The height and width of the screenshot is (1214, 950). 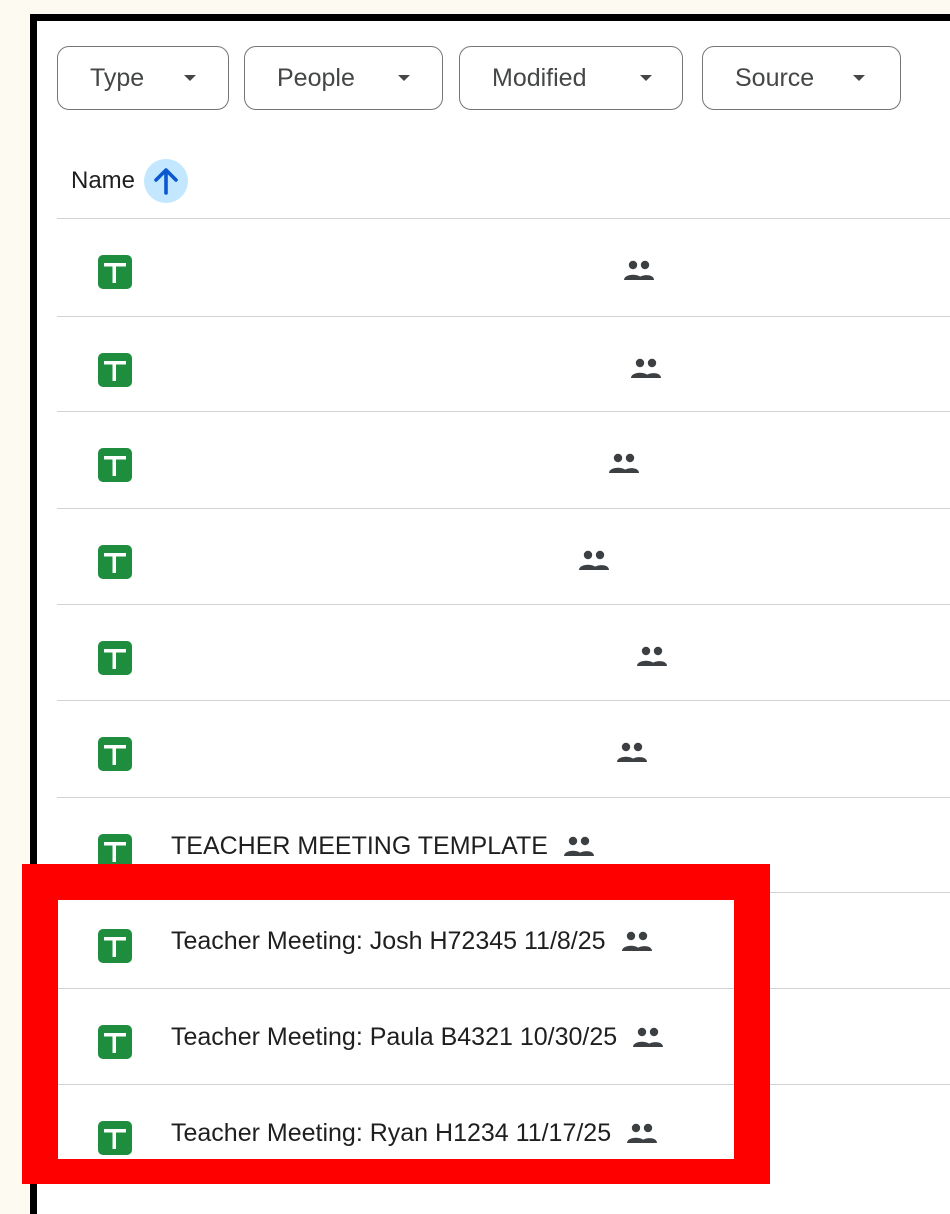 I want to click on file-row: Teacher Meeting: Josh H72345 11/8/25, so click(x=503, y=940).